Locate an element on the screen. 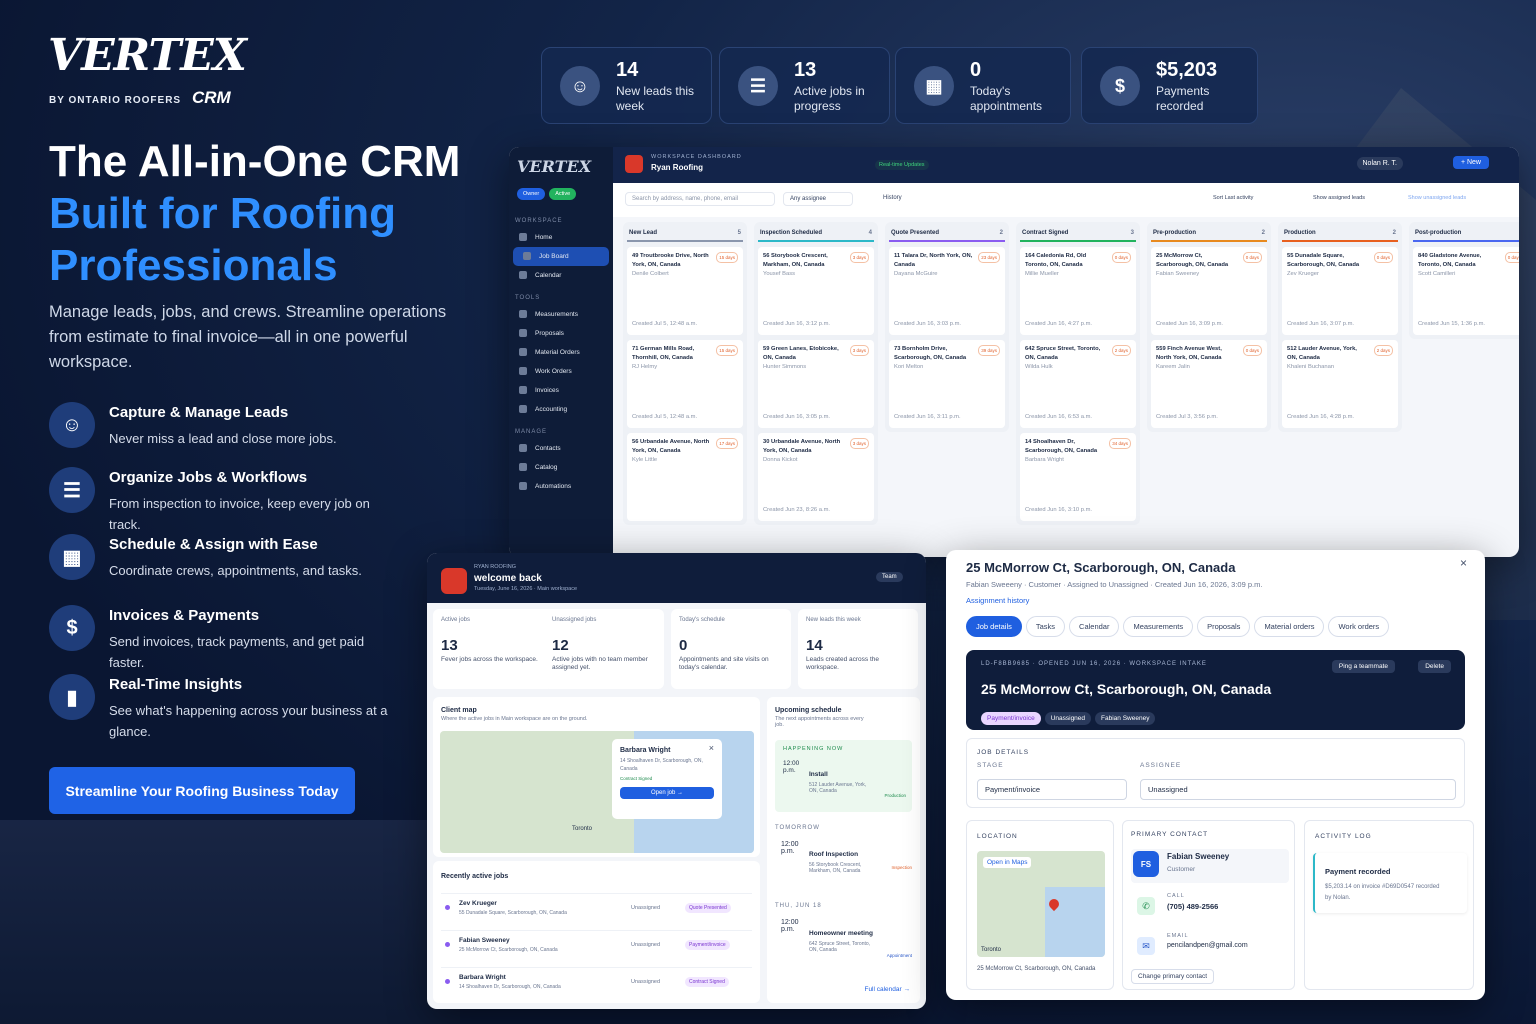 The image size is (1536, 1024). users-icon: ☺ is located at coordinates (72, 425).